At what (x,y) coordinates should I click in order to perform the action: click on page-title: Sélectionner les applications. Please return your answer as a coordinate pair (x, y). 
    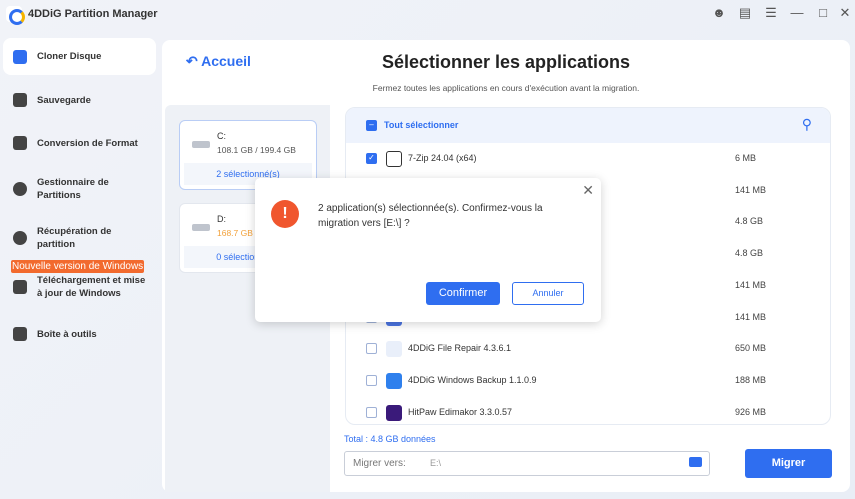
    Looking at the image, I should click on (506, 62).